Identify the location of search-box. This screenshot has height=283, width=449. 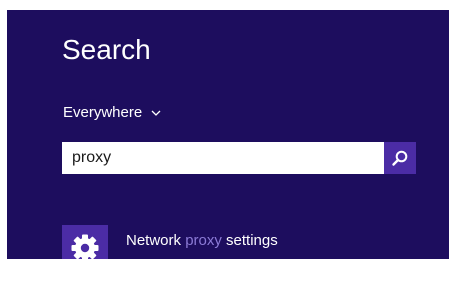
(239, 158).